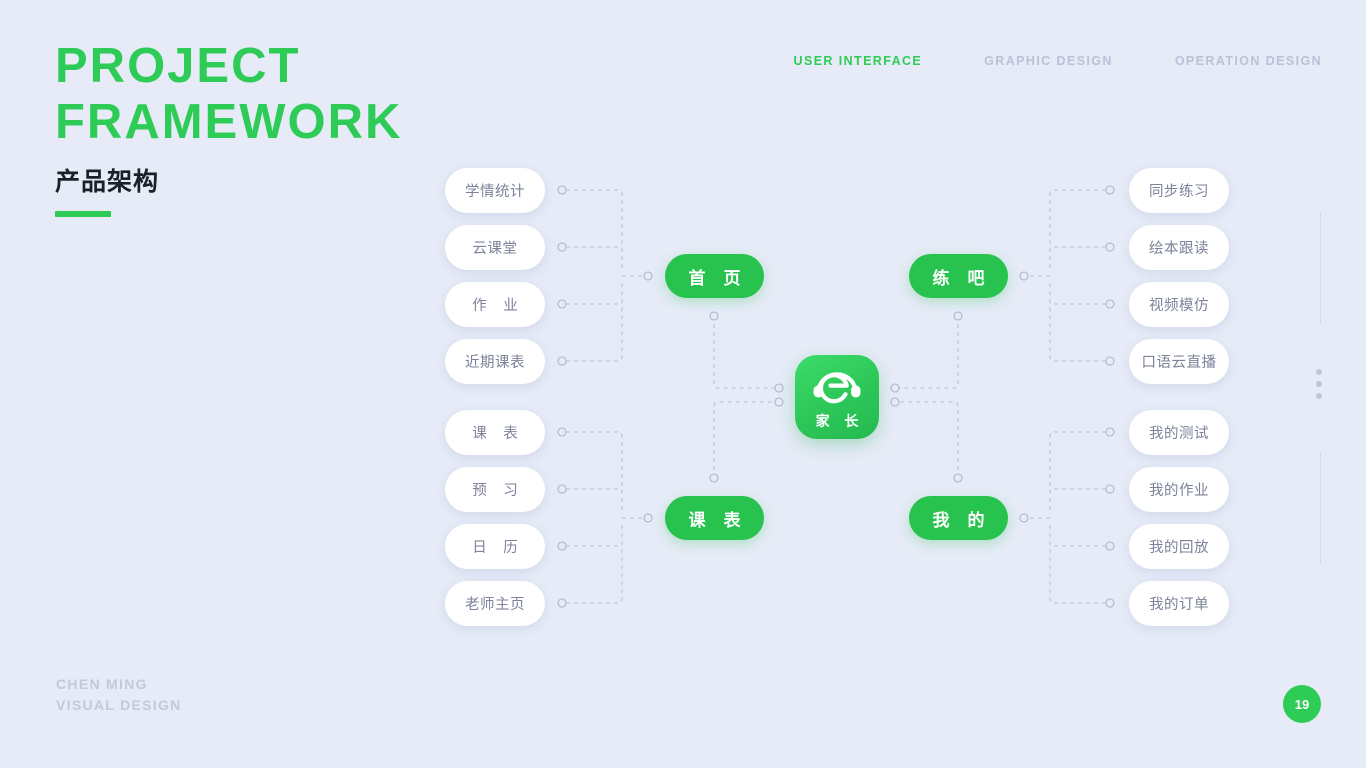 The height and width of the screenshot is (768, 1366). Describe the element at coordinates (839, 422) in the screenshot. I see `app-icon-label: 家 长` at that location.